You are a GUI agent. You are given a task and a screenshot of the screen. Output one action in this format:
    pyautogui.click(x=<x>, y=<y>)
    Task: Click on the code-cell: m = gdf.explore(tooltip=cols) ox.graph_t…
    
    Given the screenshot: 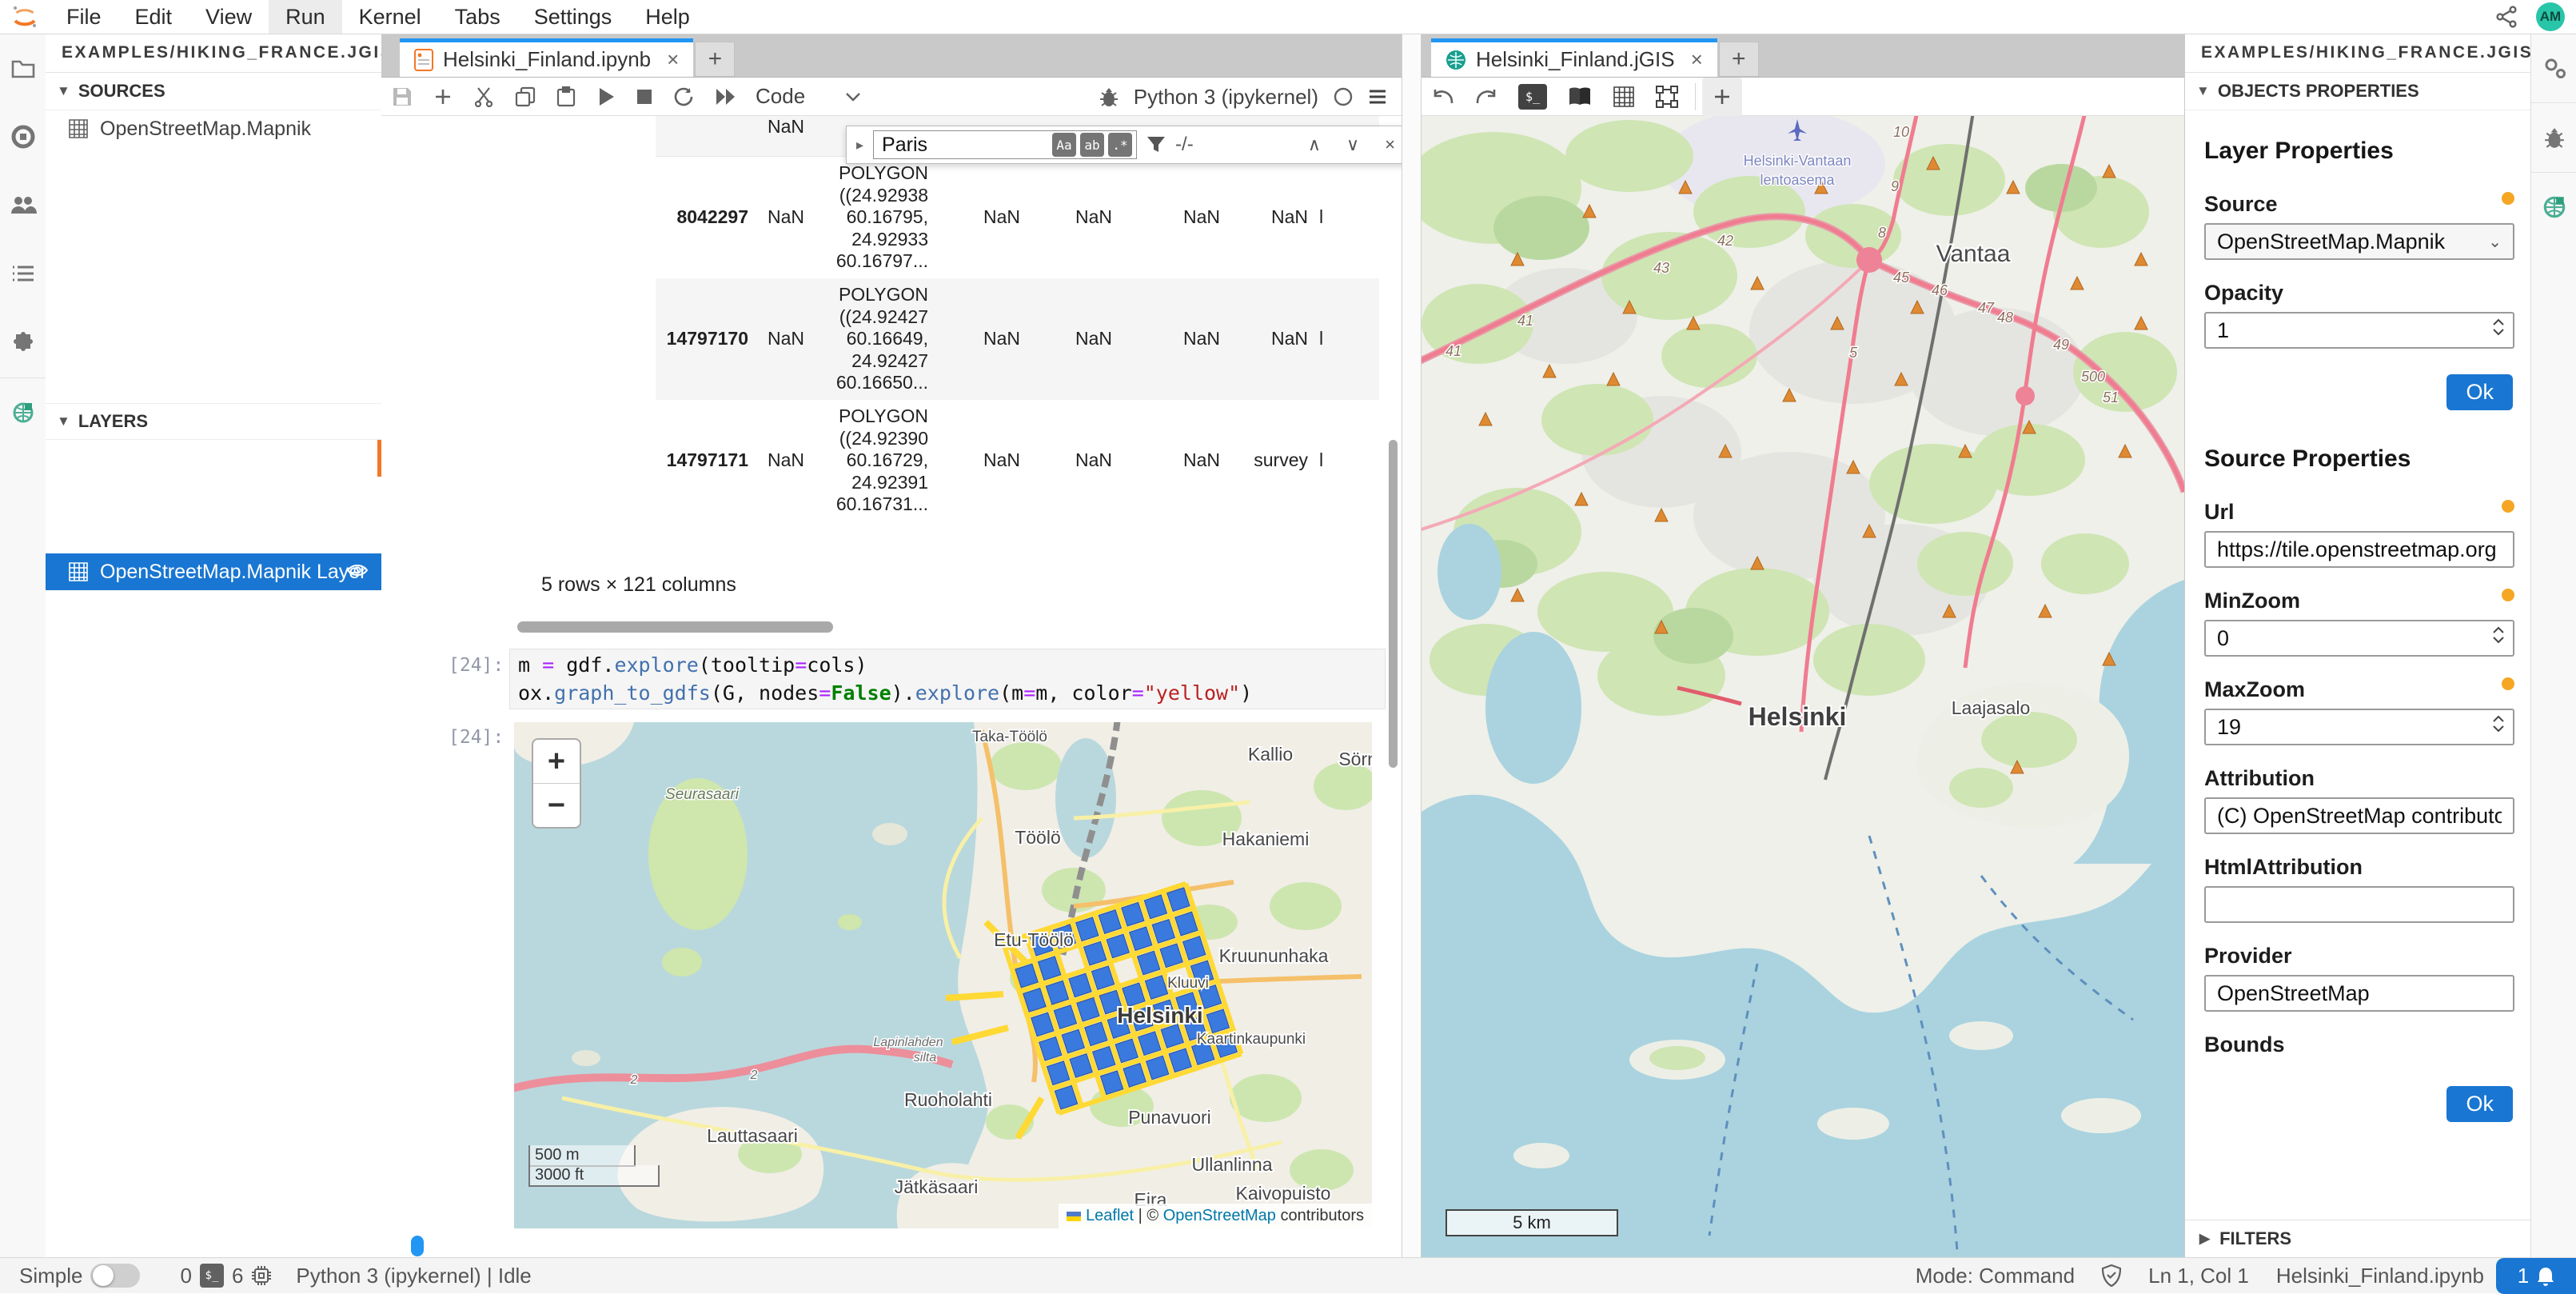 What is the action you would take?
    pyautogui.click(x=948, y=679)
    